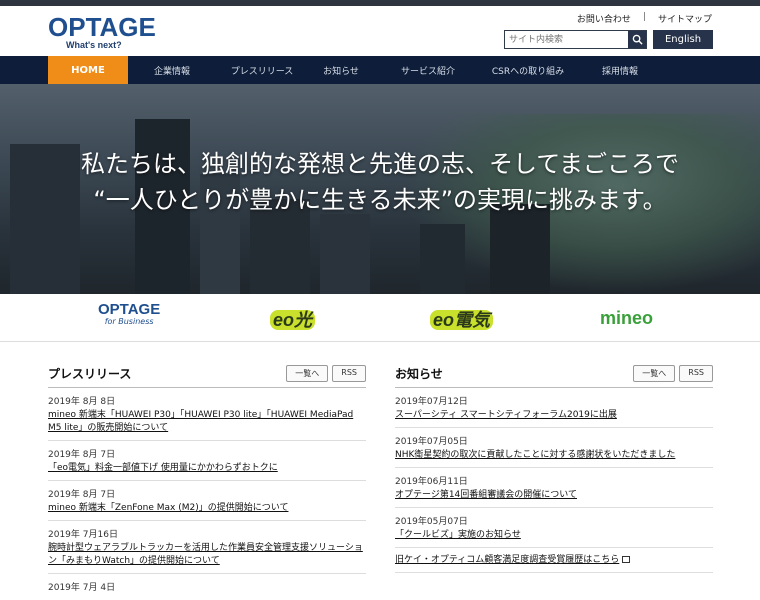  Describe the element at coordinates (554, 488) in the screenshot. I see `list-item: 2019年06月11日 オプテージ第14回番組審議会の開催について` at that location.